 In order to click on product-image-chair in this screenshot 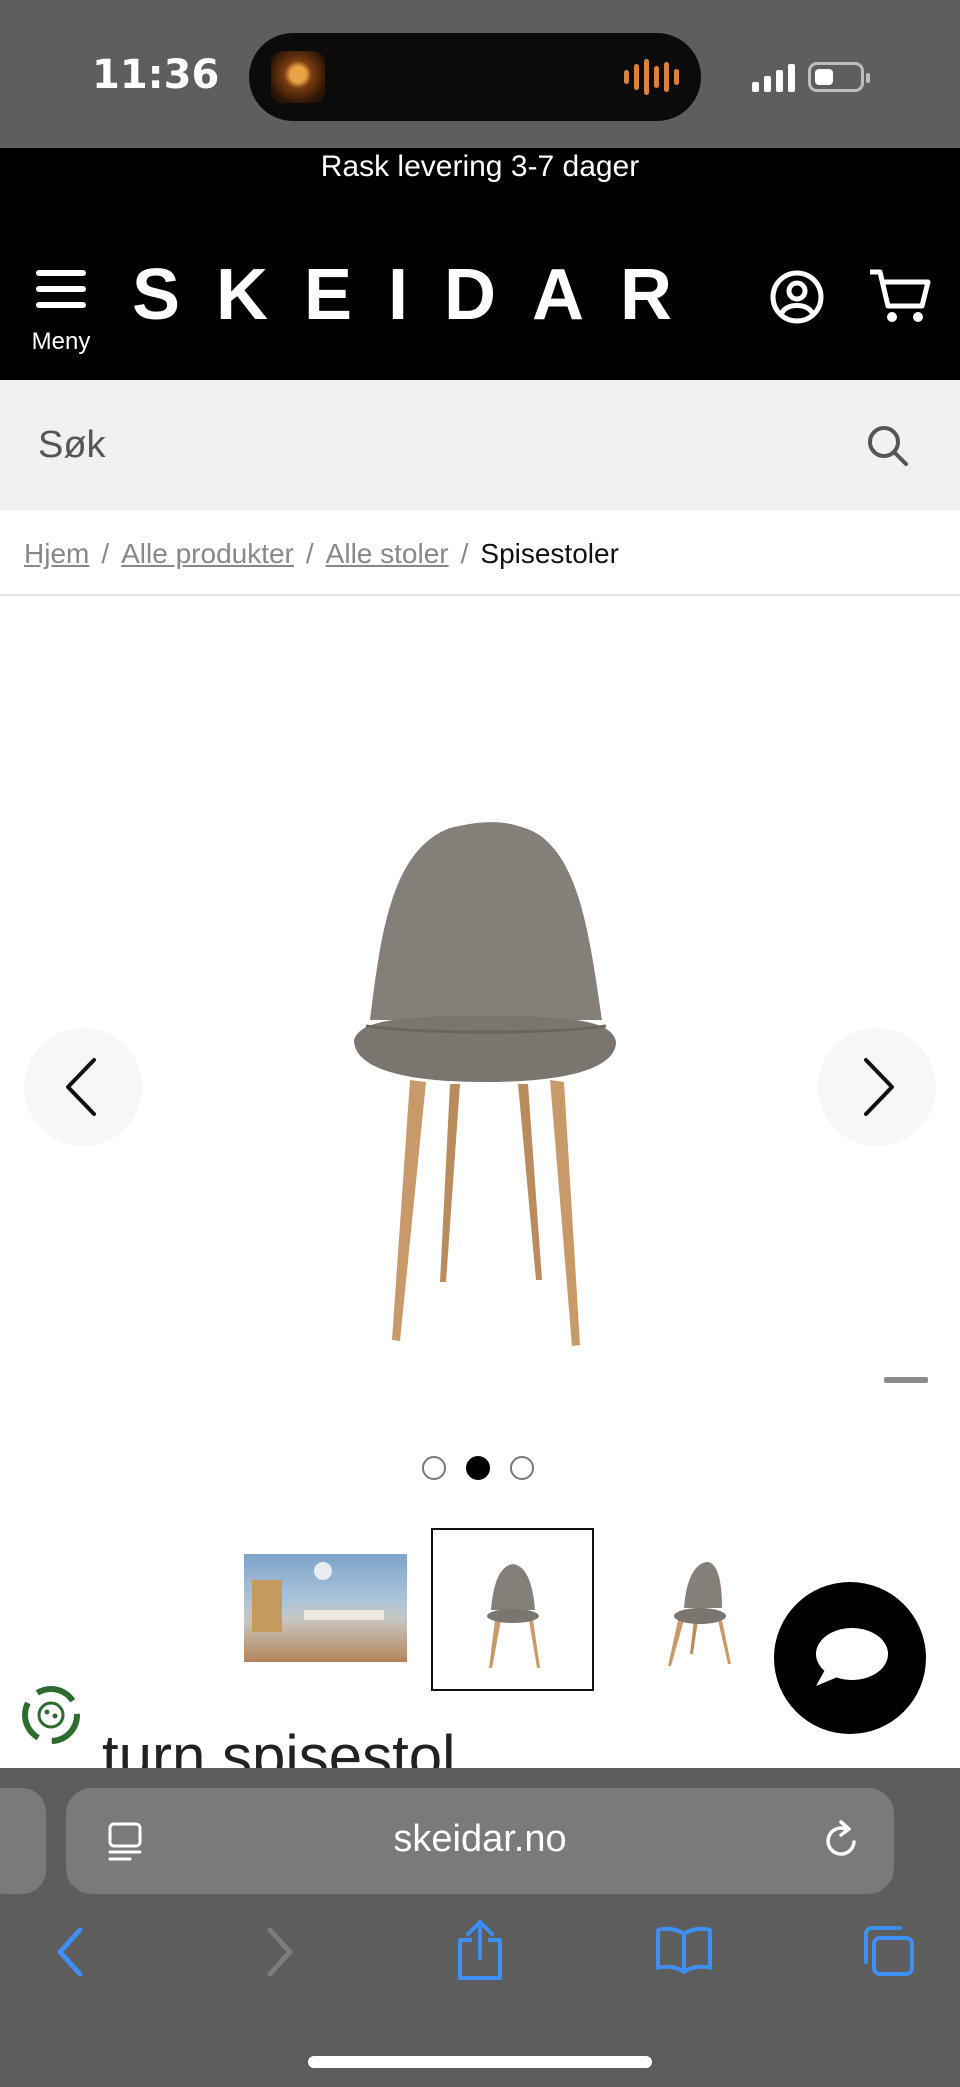, I will do `click(485, 1090)`.